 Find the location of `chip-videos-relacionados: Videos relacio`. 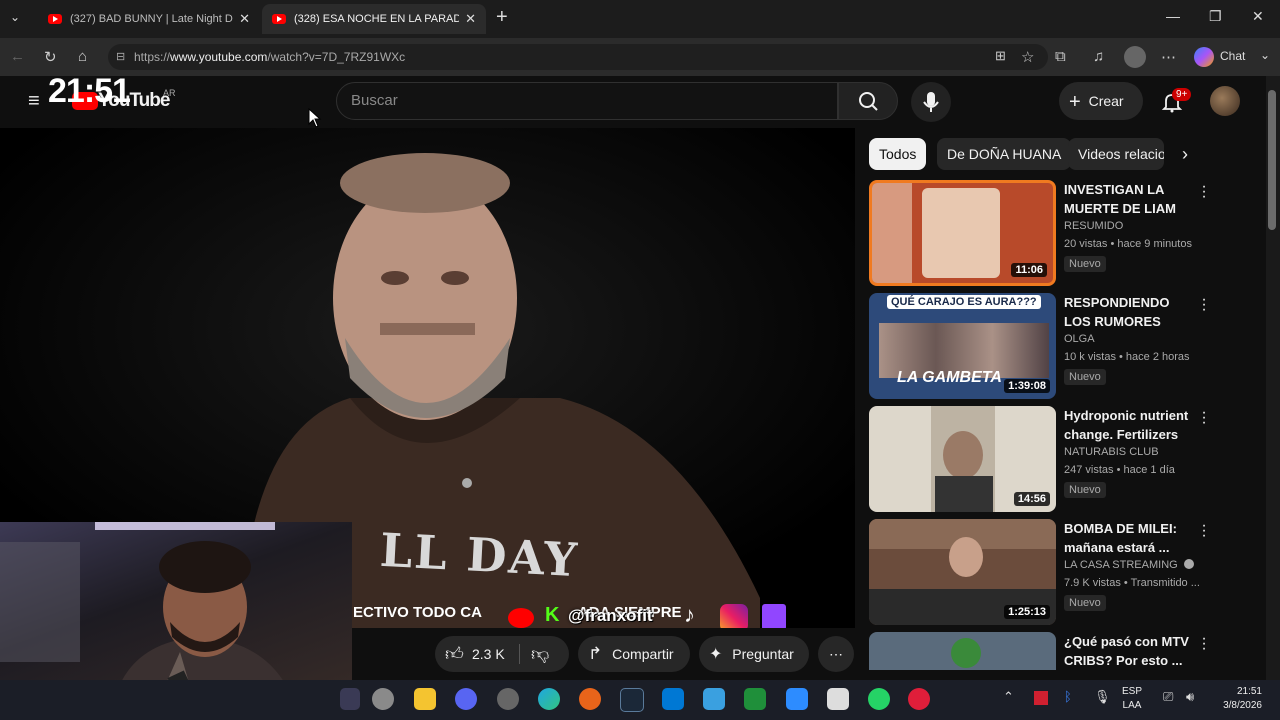

chip-videos-relacionados: Videos relacio is located at coordinates (1116, 154).